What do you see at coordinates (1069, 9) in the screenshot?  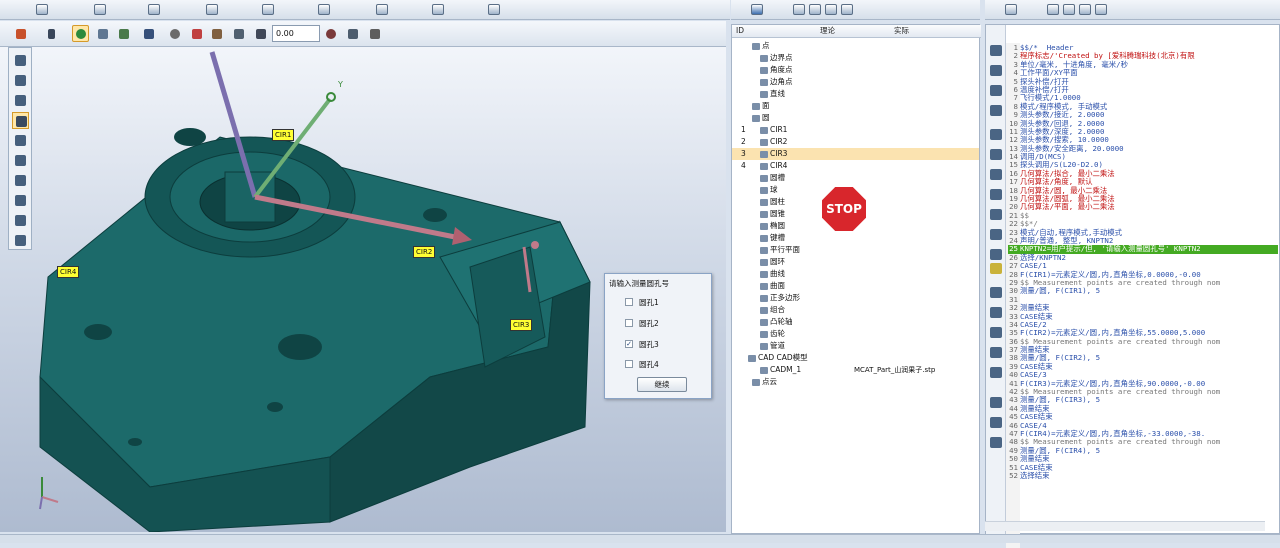 I see `chart-tab-icon` at bounding box center [1069, 9].